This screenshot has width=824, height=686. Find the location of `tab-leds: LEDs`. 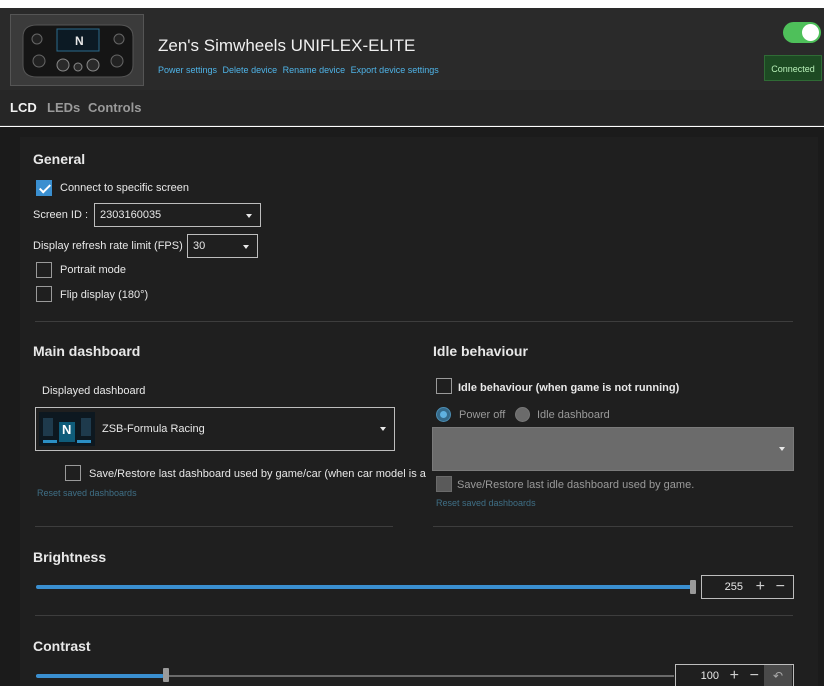

tab-leds: LEDs is located at coordinates (63, 107).